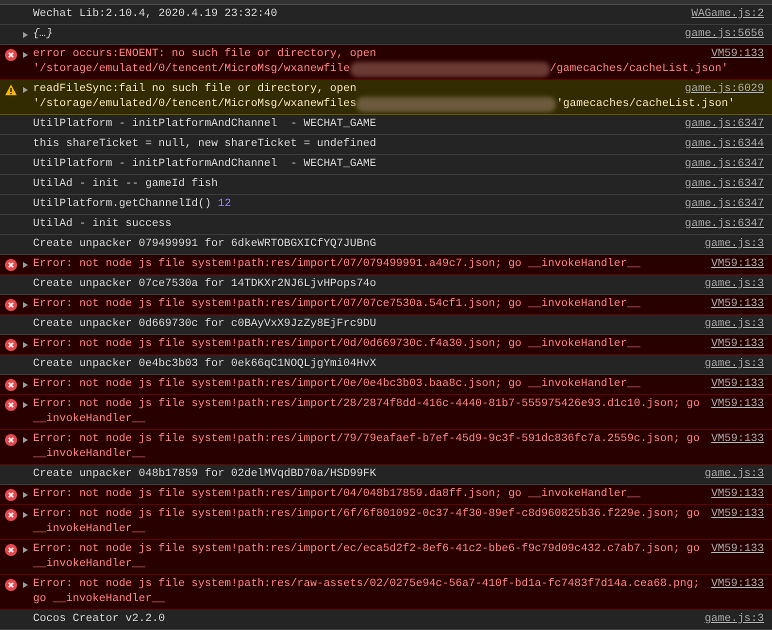 This screenshot has height=630, width=772. What do you see at coordinates (724, 144) in the screenshot?
I see `source-link: game.js:6344` at bounding box center [724, 144].